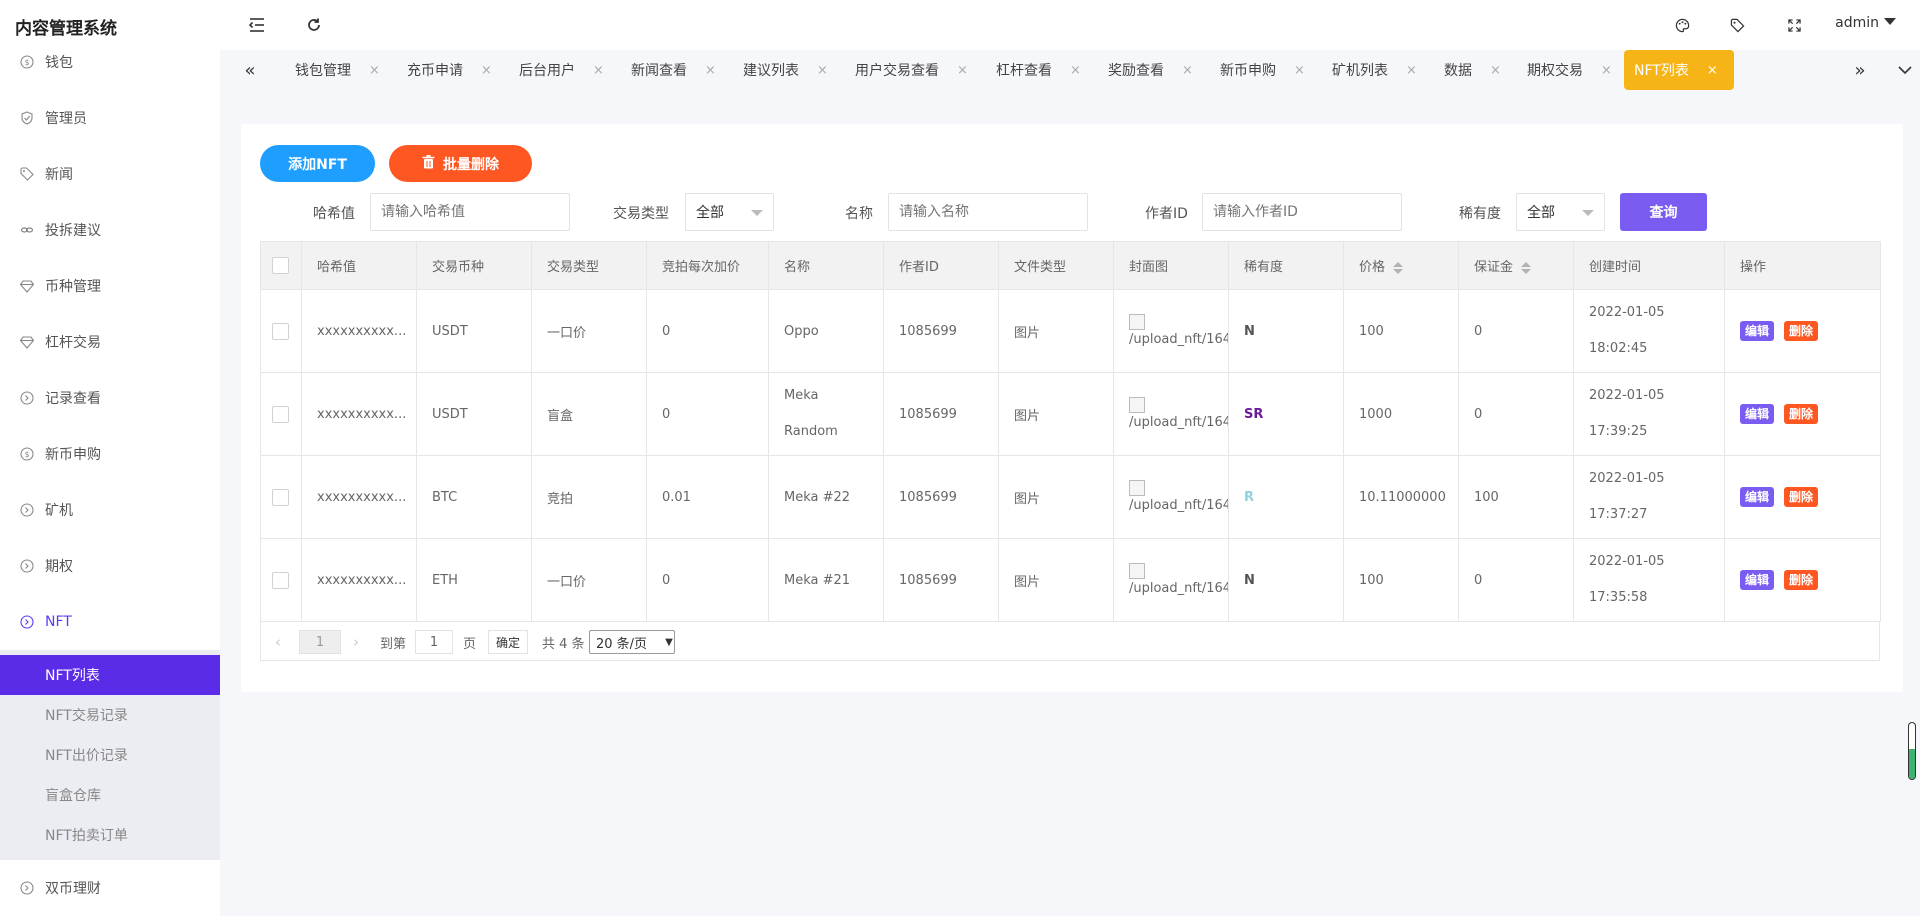 The image size is (1920, 916). I want to click on tag-icon, so click(1737, 25).